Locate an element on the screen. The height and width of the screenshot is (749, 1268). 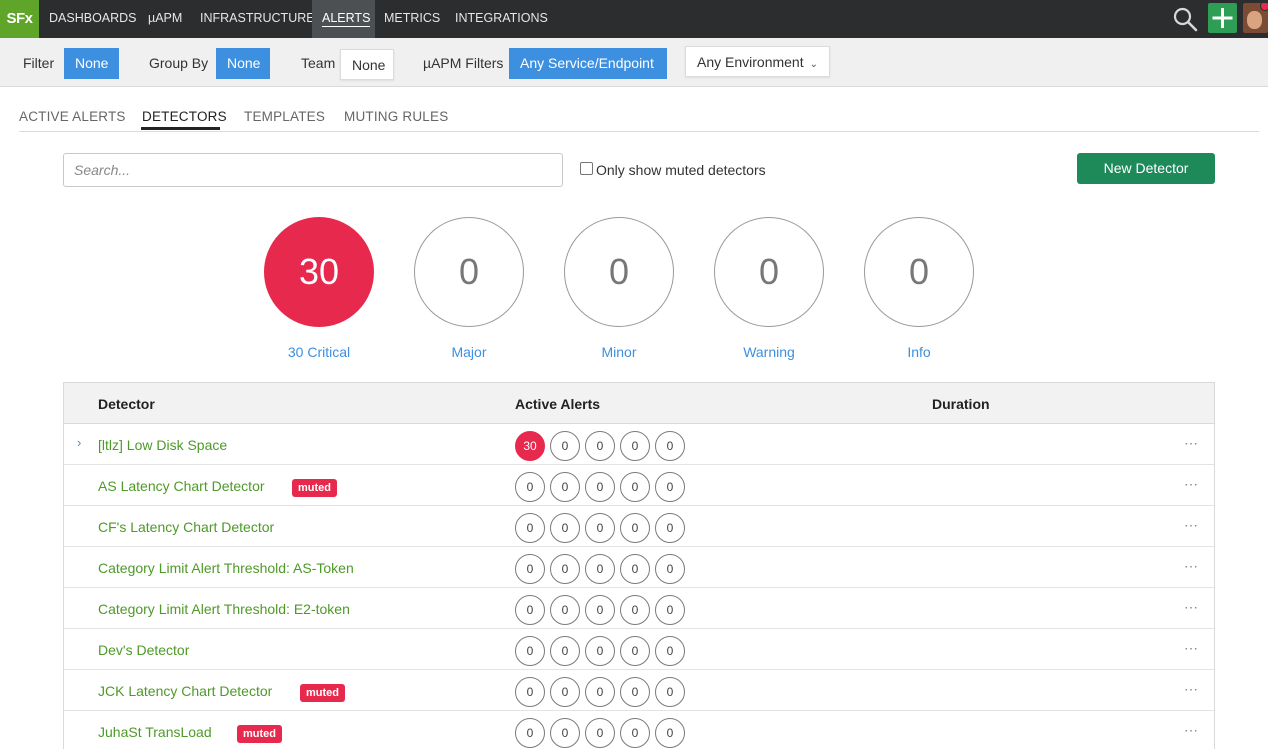
nav-item-metrics: METRICS is located at coordinates (412, 19).